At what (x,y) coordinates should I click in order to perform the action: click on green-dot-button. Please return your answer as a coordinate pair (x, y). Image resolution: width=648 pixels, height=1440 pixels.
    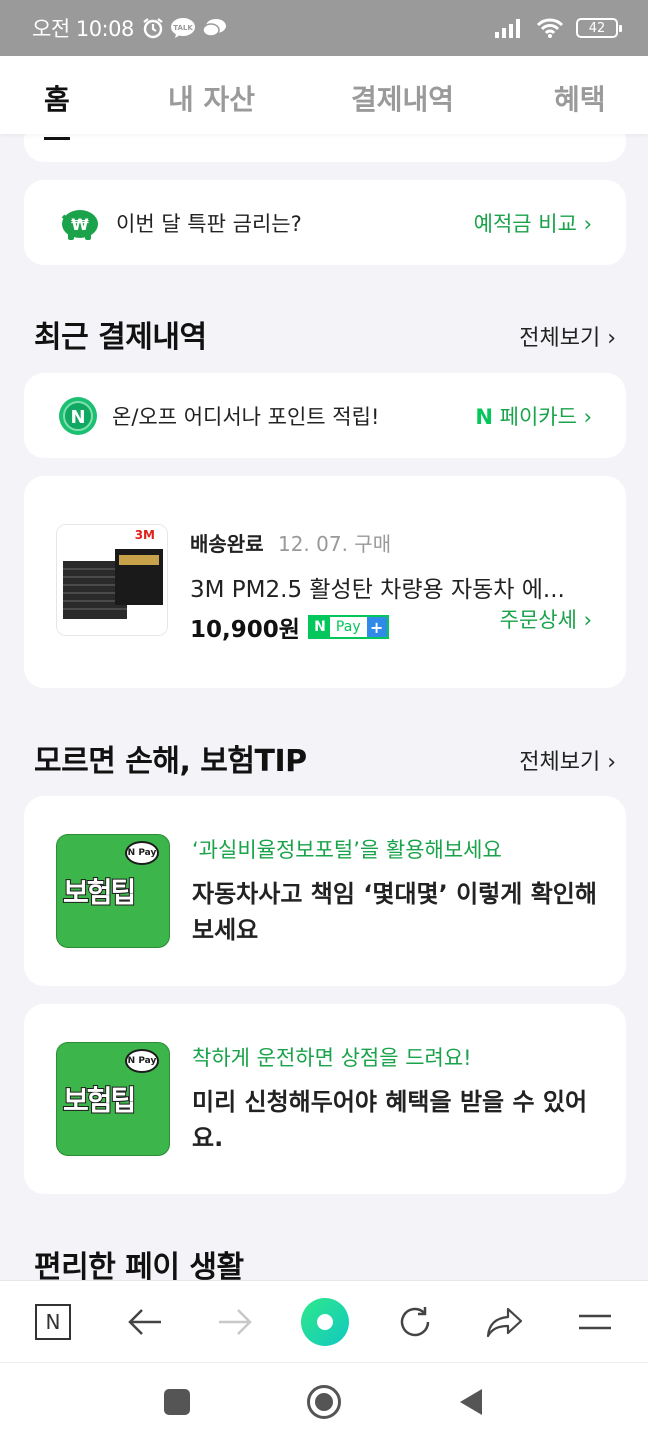
    Looking at the image, I should click on (325, 1322).